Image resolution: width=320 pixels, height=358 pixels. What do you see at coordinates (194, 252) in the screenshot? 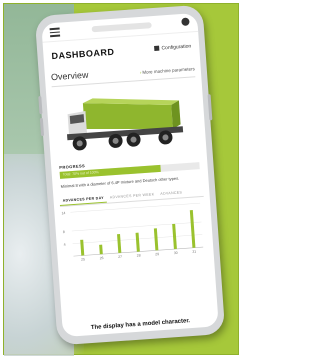
I see `x-tick-label: 31` at bounding box center [194, 252].